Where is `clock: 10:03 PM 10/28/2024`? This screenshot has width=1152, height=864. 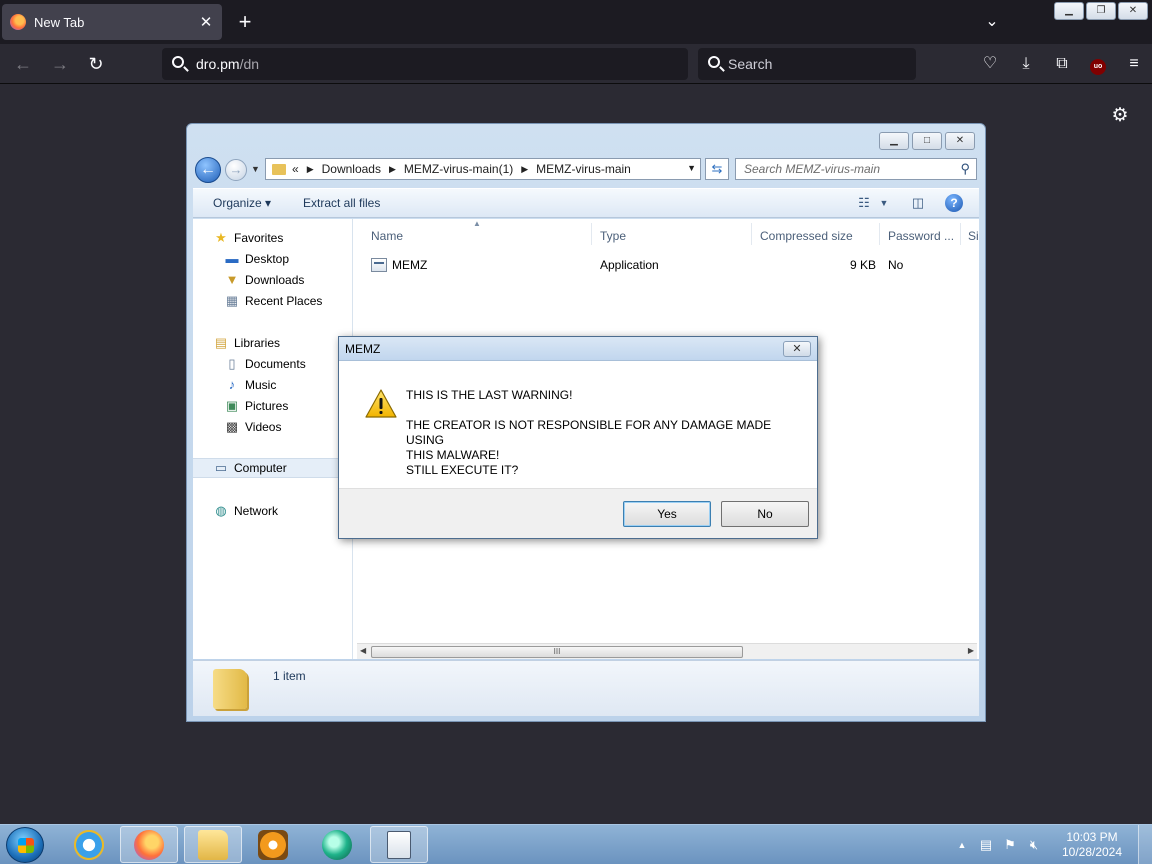
clock: 10:03 PM 10/28/2024 is located at coordinates (1092, 845).